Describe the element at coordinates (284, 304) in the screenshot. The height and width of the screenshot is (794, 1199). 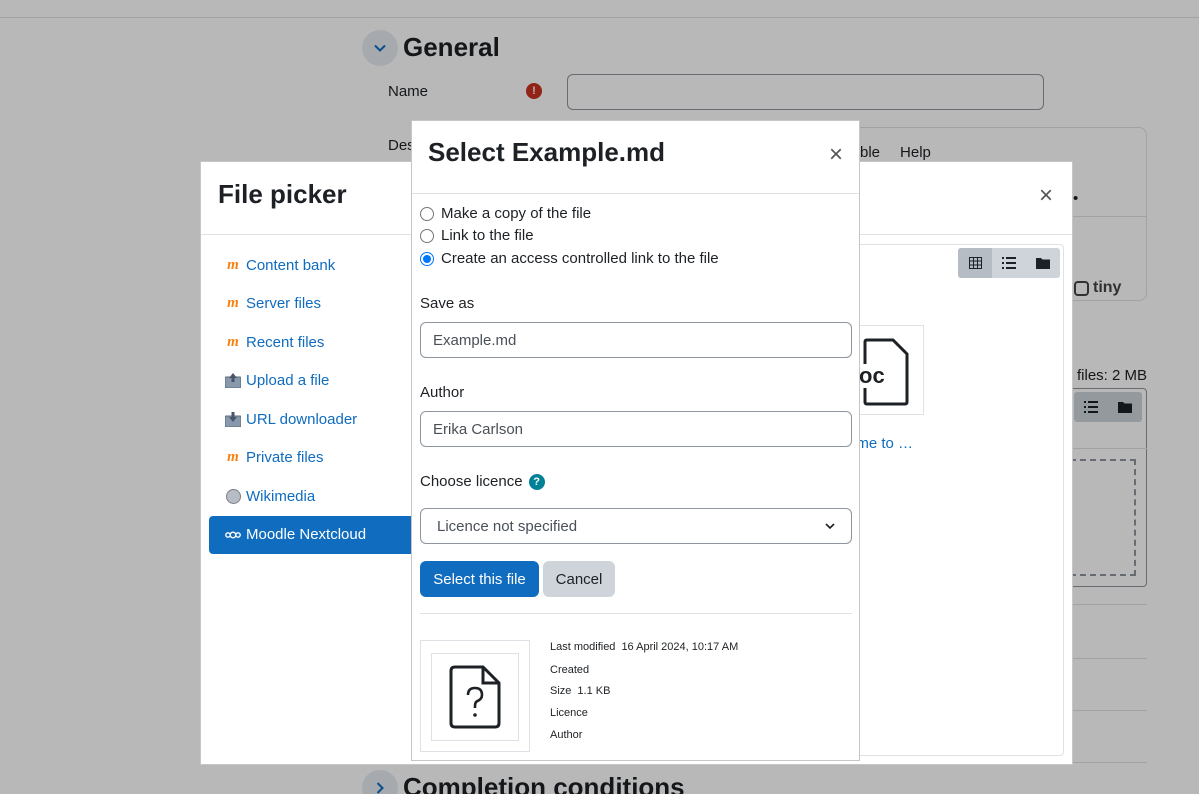
I see `repo-label: Server files` at that location.